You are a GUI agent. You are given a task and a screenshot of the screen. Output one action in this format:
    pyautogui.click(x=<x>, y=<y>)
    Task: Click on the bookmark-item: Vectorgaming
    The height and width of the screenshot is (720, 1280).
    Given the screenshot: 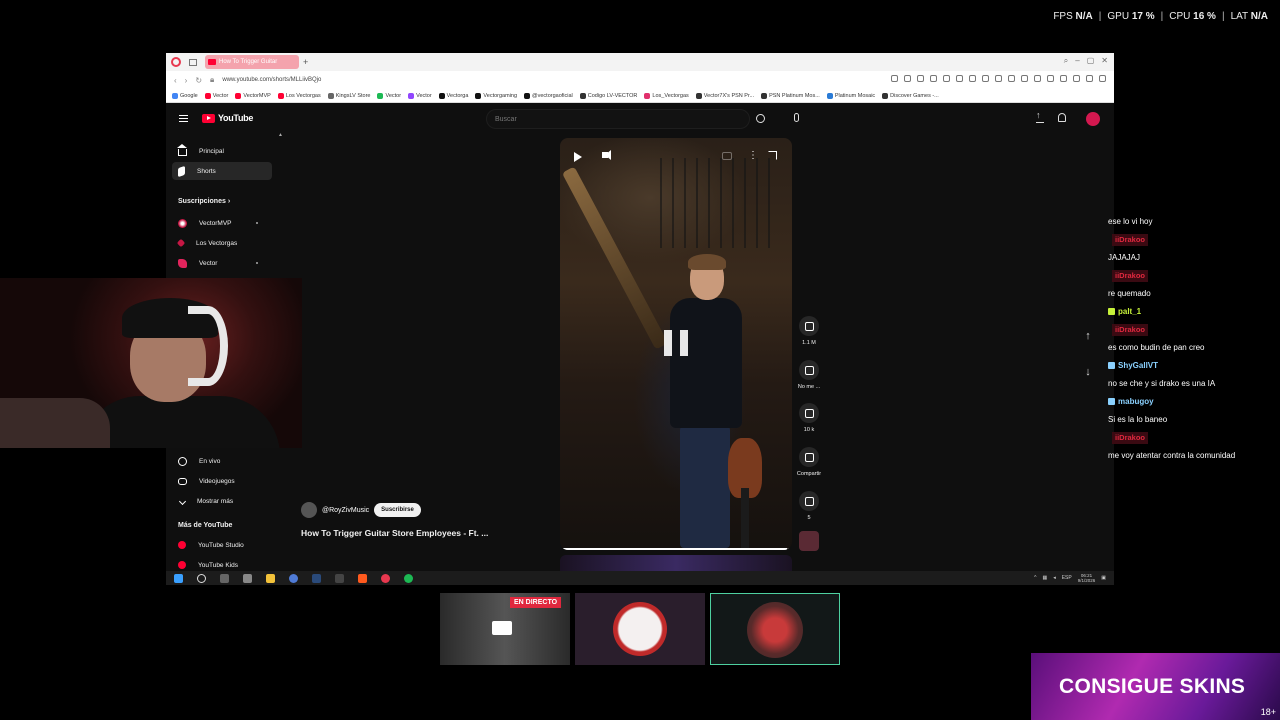 What is the action you would take?
    pyautogui.click(x=496, y=95)
    